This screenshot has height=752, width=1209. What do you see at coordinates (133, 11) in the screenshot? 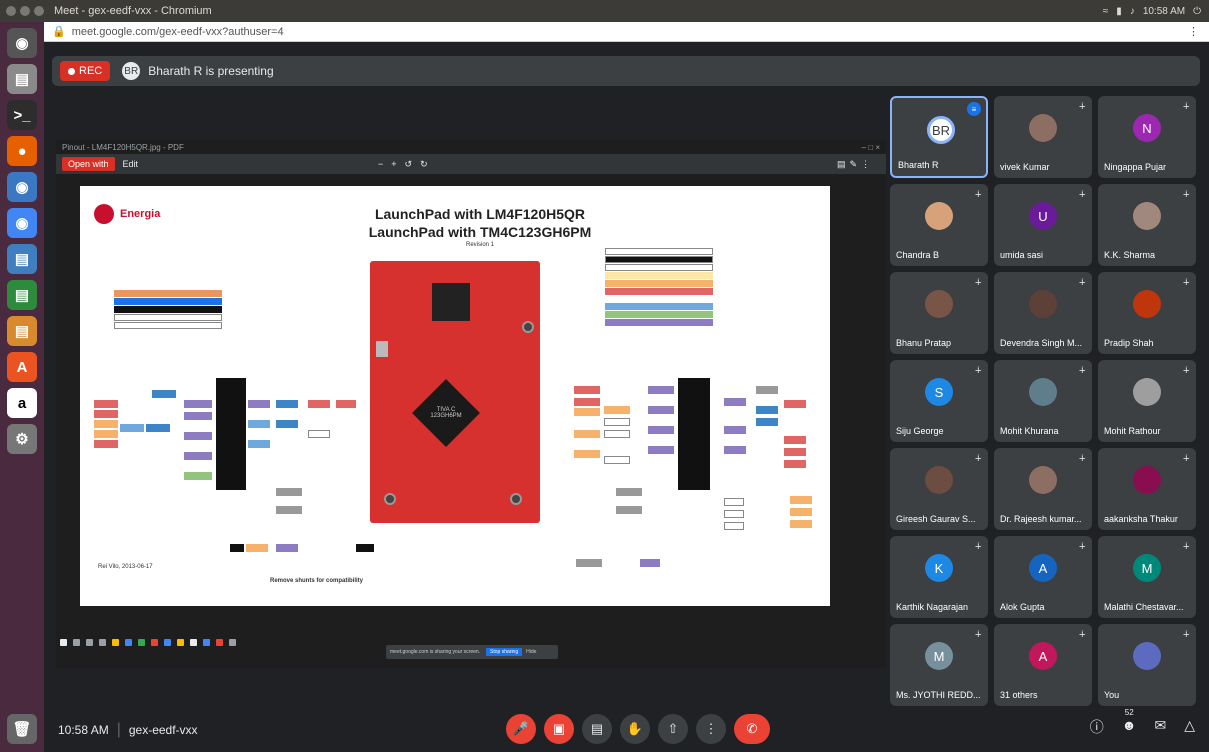
I see `window-title: Meet - gex-eedf-vxx - Chromium` at bounding box center [133, 11].